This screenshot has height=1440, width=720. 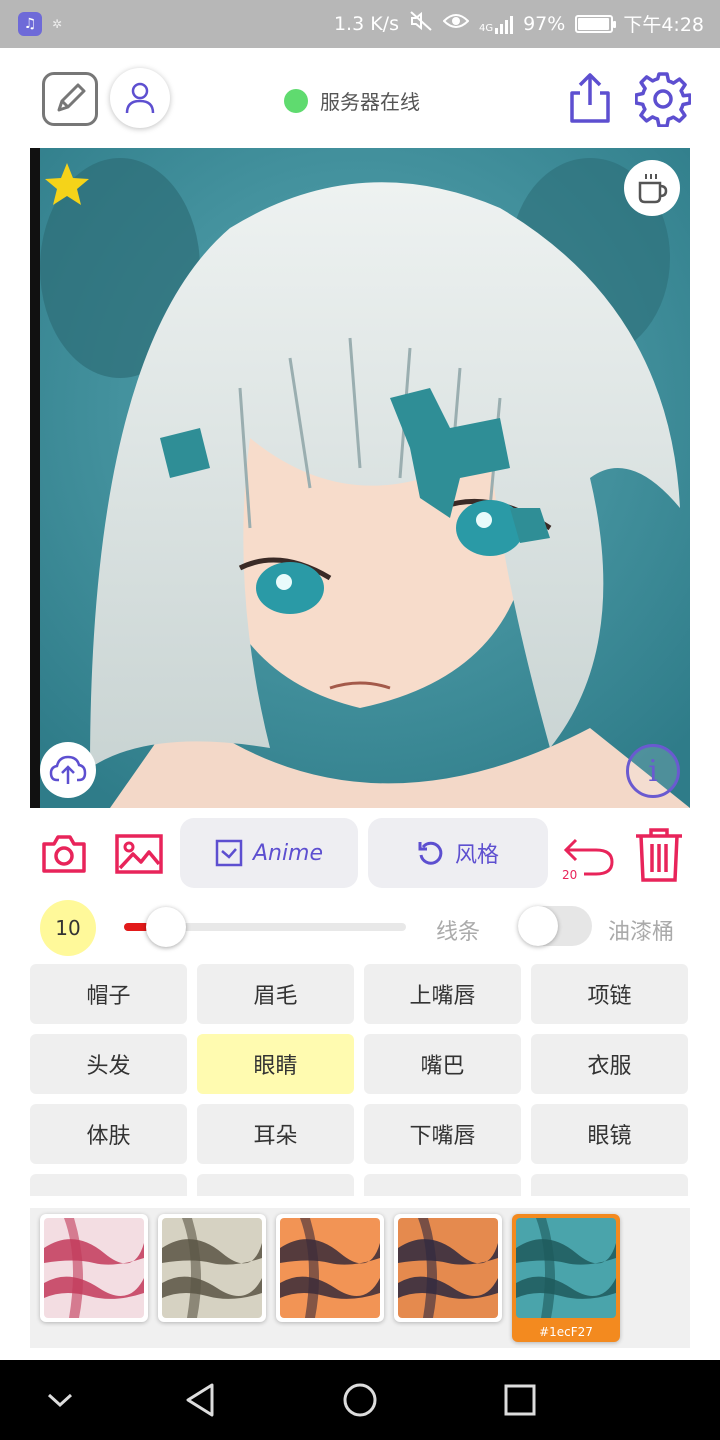 What do you see at coordinates (476, 855) in the screenshot?
I see `style-label: 风格` at bounding box center [476, 855].